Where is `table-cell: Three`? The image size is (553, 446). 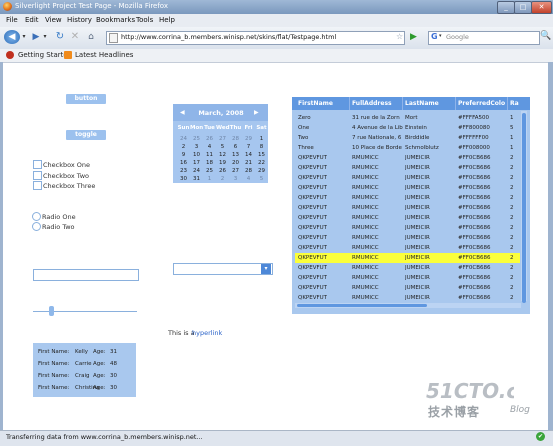 table-cell: Three is located at coordinates (324, 148).